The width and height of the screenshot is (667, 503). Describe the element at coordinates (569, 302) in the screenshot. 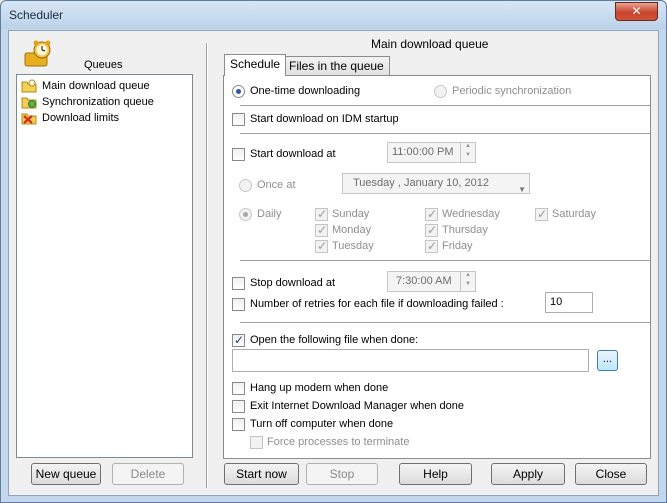

I see `retries-field: 10` at that location.